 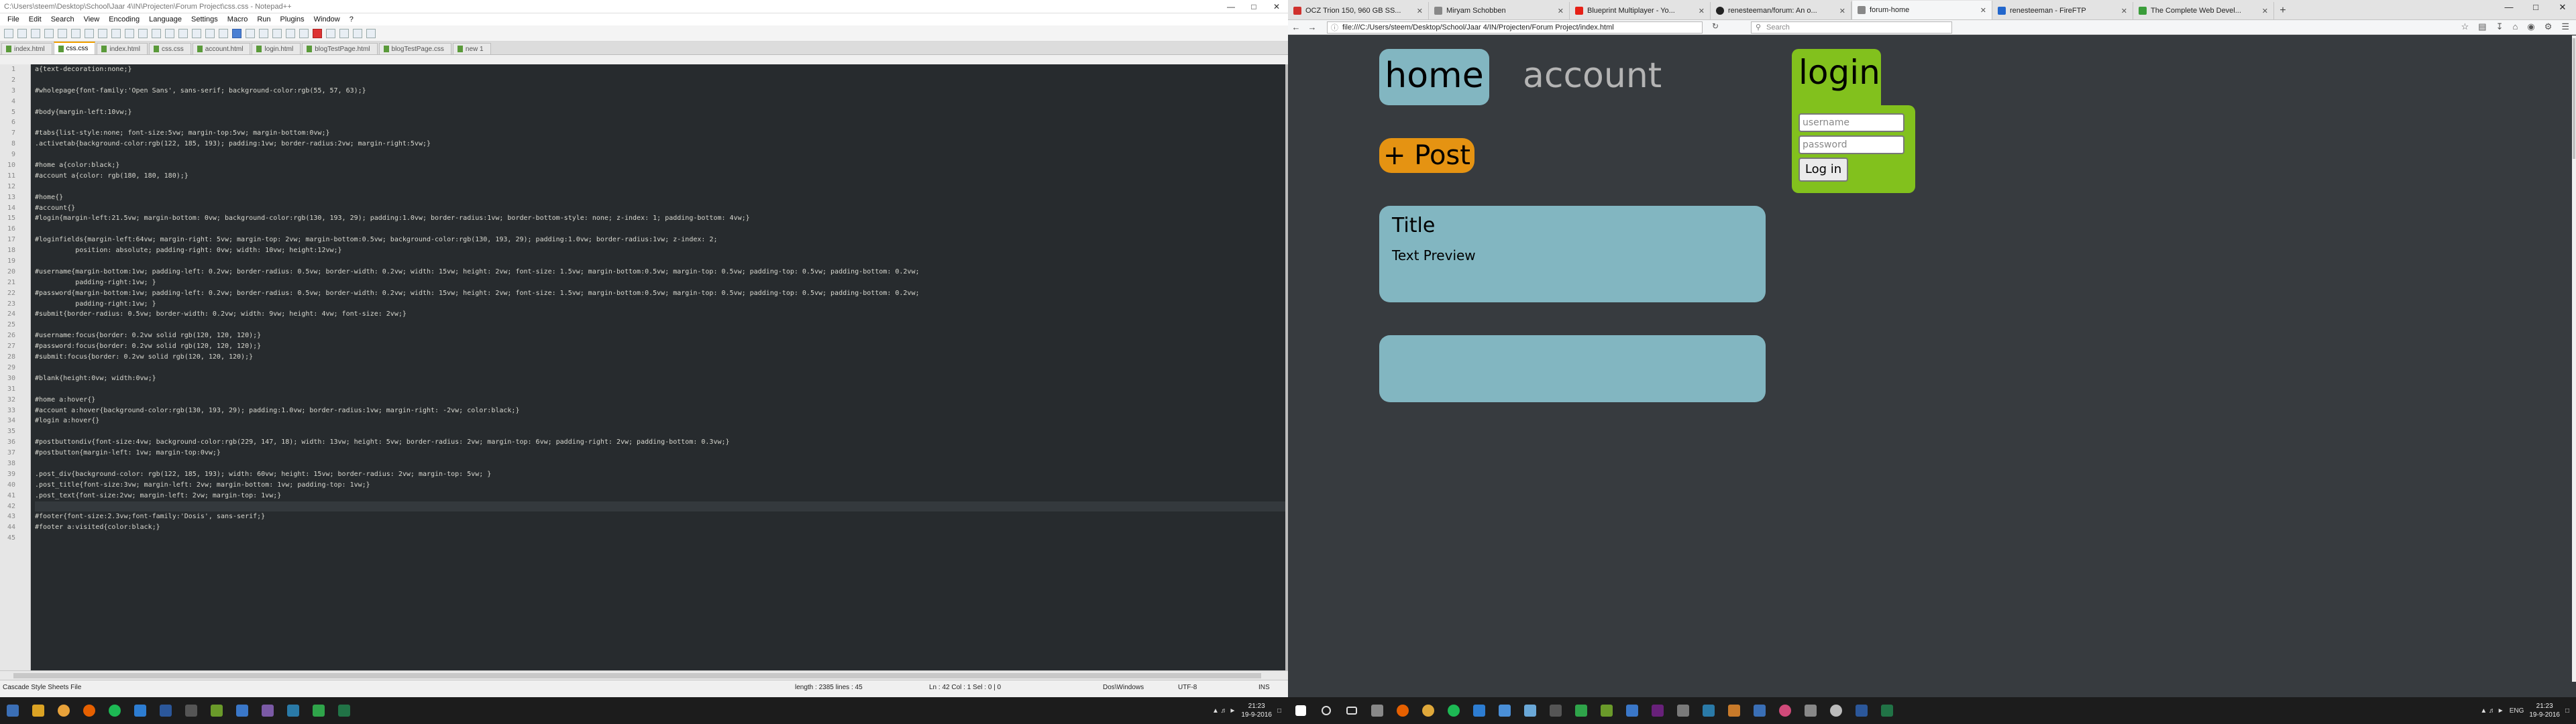 I want to click on menu-icon: ☰, so click(x=2565, y=27).